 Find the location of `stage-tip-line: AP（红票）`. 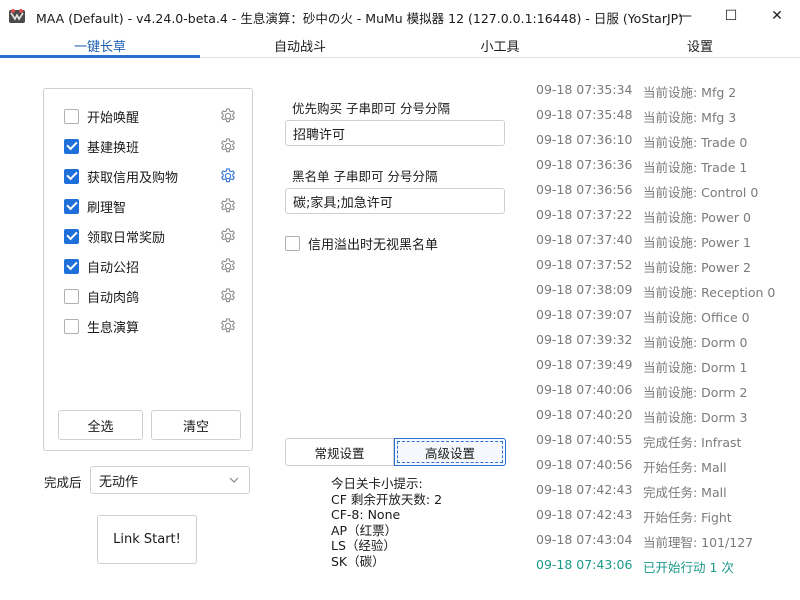

stage-tip-line: AP（红票） is located at coordinates (364, 530).